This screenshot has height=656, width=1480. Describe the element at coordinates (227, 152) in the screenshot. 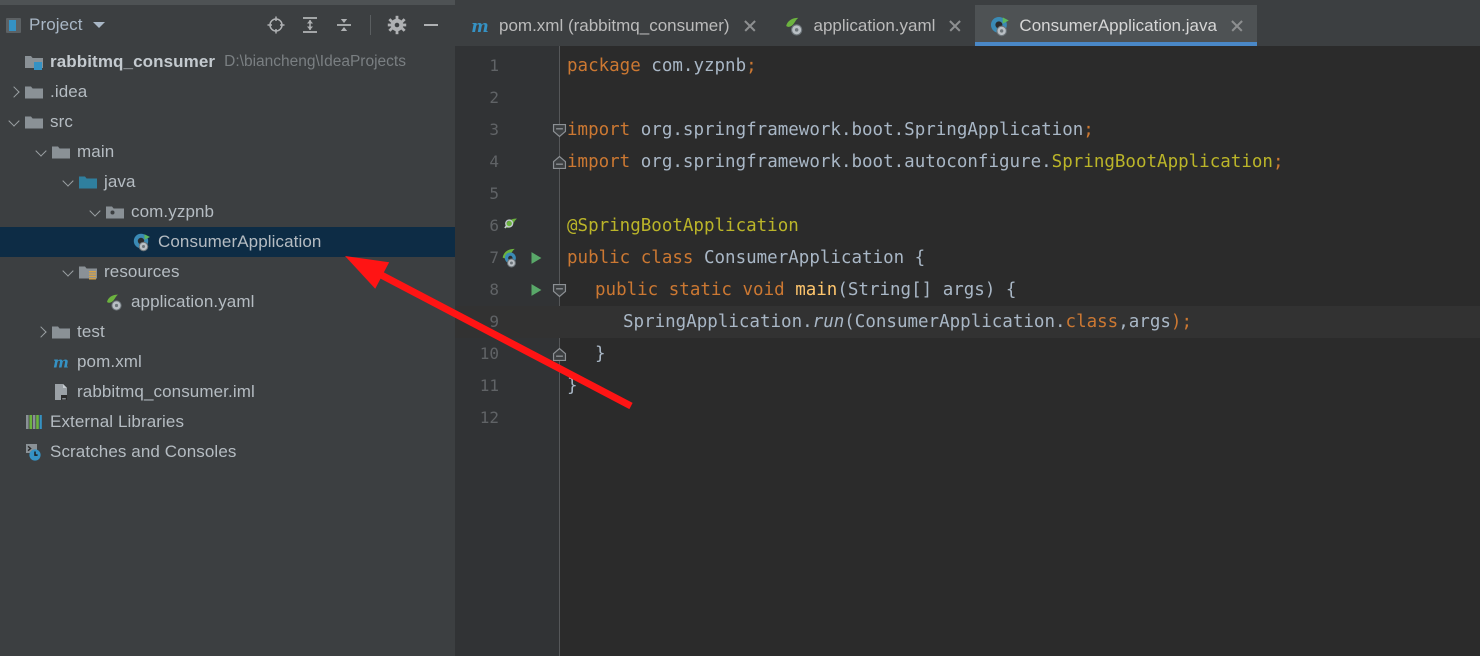

I see `tree-item-main: main` at that location.